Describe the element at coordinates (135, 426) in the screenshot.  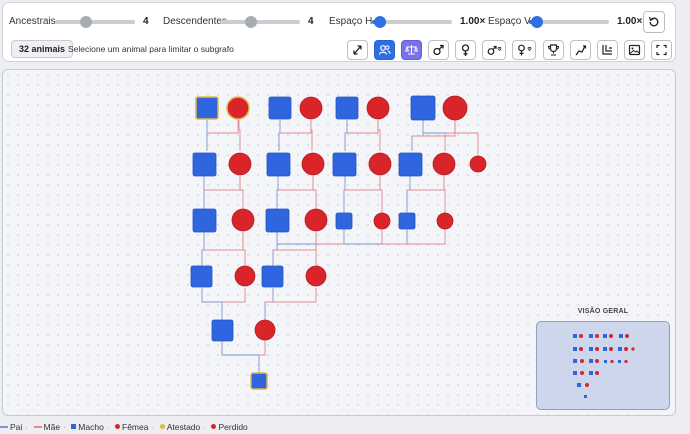
I see `legend-female: Fêmea` at that location.